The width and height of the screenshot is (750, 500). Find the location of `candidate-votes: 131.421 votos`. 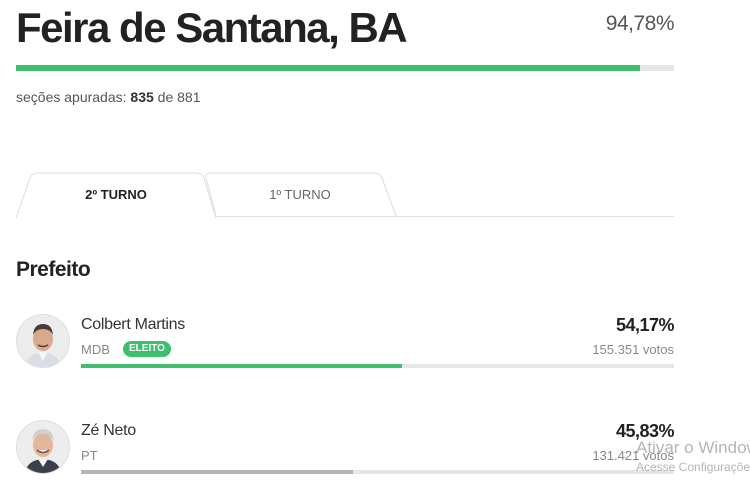

candidate-votes: 131.421 votos is located at coordinates (633, 455).